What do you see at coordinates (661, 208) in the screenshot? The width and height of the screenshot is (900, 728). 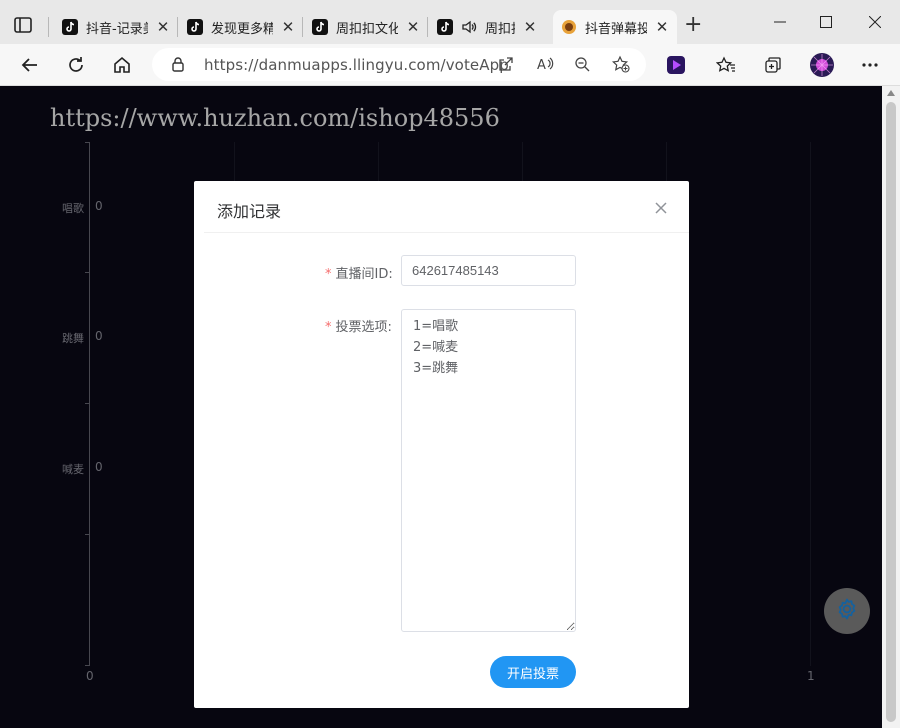 I see `close-icon` at bounding box center [661, 208].